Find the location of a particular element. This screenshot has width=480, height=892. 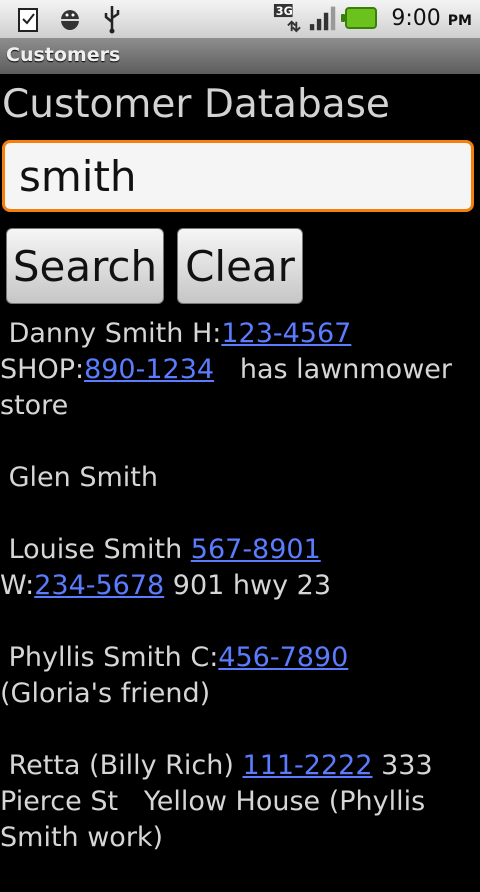

page-title: Customer Database is located at coordinates (196, 104).